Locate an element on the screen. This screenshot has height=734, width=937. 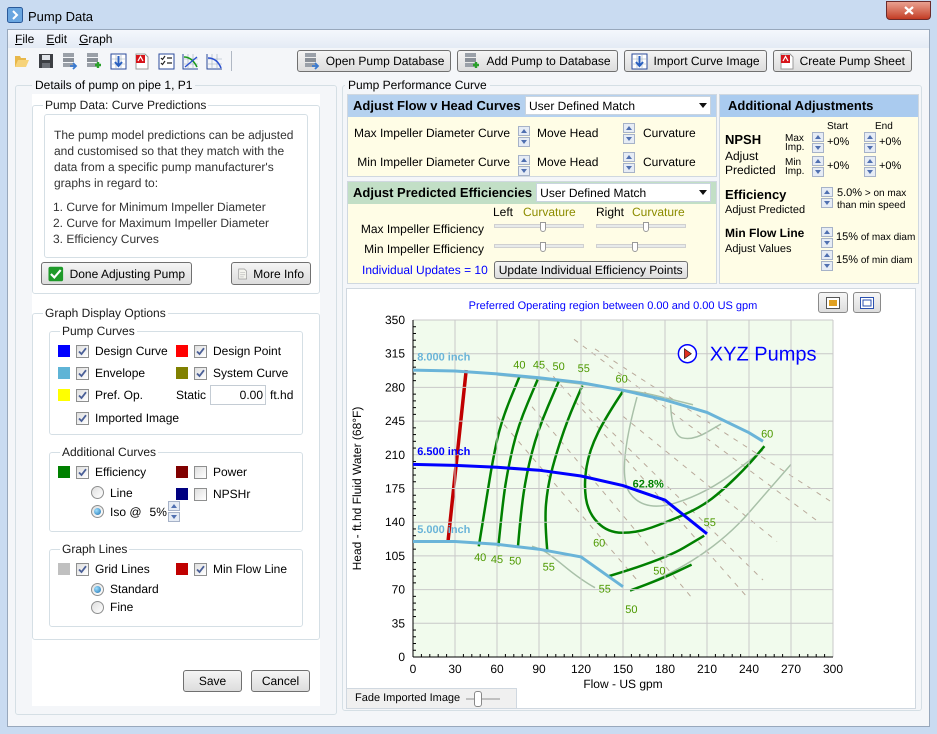
curve-label: 8.000 inch is located at coordinates (443, 358).